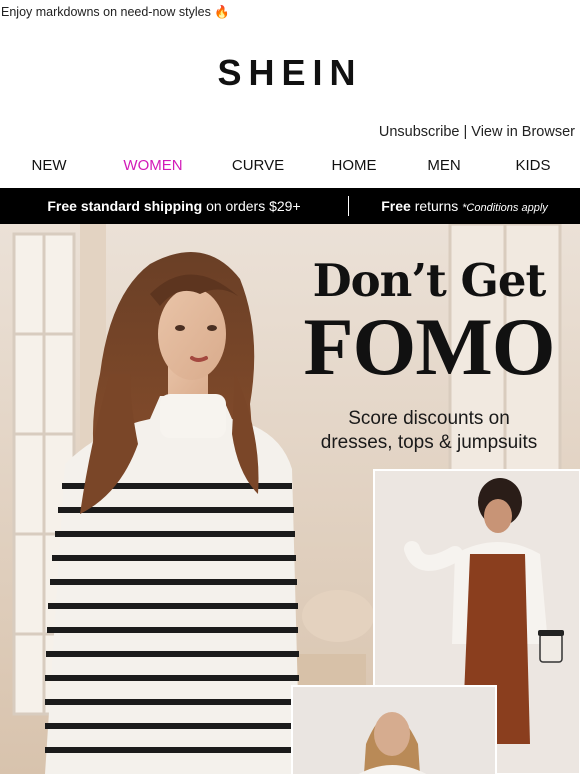 The image size is (580, 774). I want to click on unsubscribe-link: Unsubscribe, so click(419, 132).